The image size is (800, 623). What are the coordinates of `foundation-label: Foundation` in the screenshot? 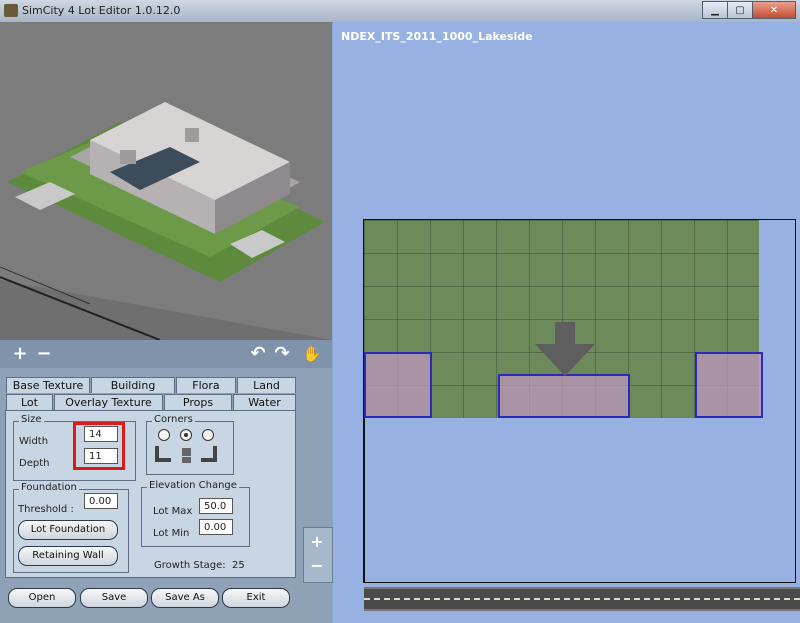 It's located at (49, 487).